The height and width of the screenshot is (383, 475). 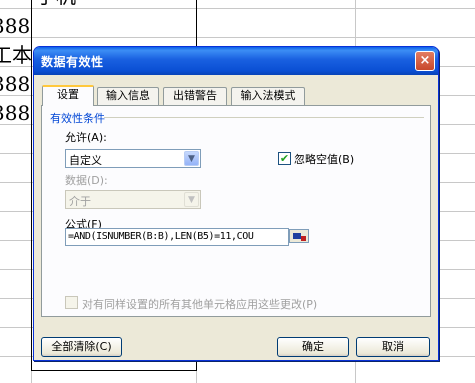 What do you see at coordinates (85, 160) in the screenshot?
I see `allow-value: 自定义` at bounding box center [85, 160].